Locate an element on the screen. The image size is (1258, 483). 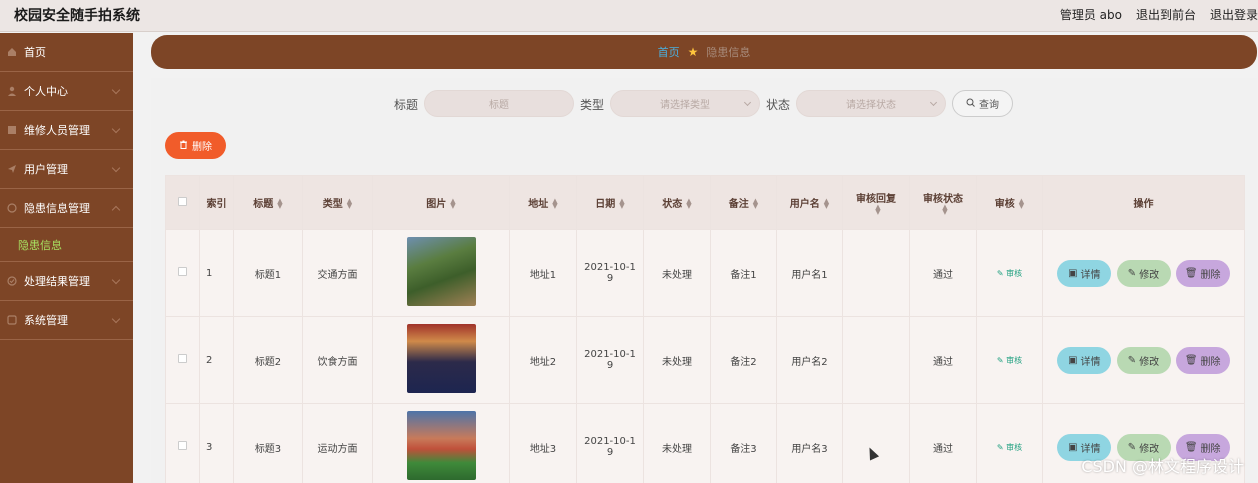
cell-username: 用户名1 is located at coordinates (809, 273).